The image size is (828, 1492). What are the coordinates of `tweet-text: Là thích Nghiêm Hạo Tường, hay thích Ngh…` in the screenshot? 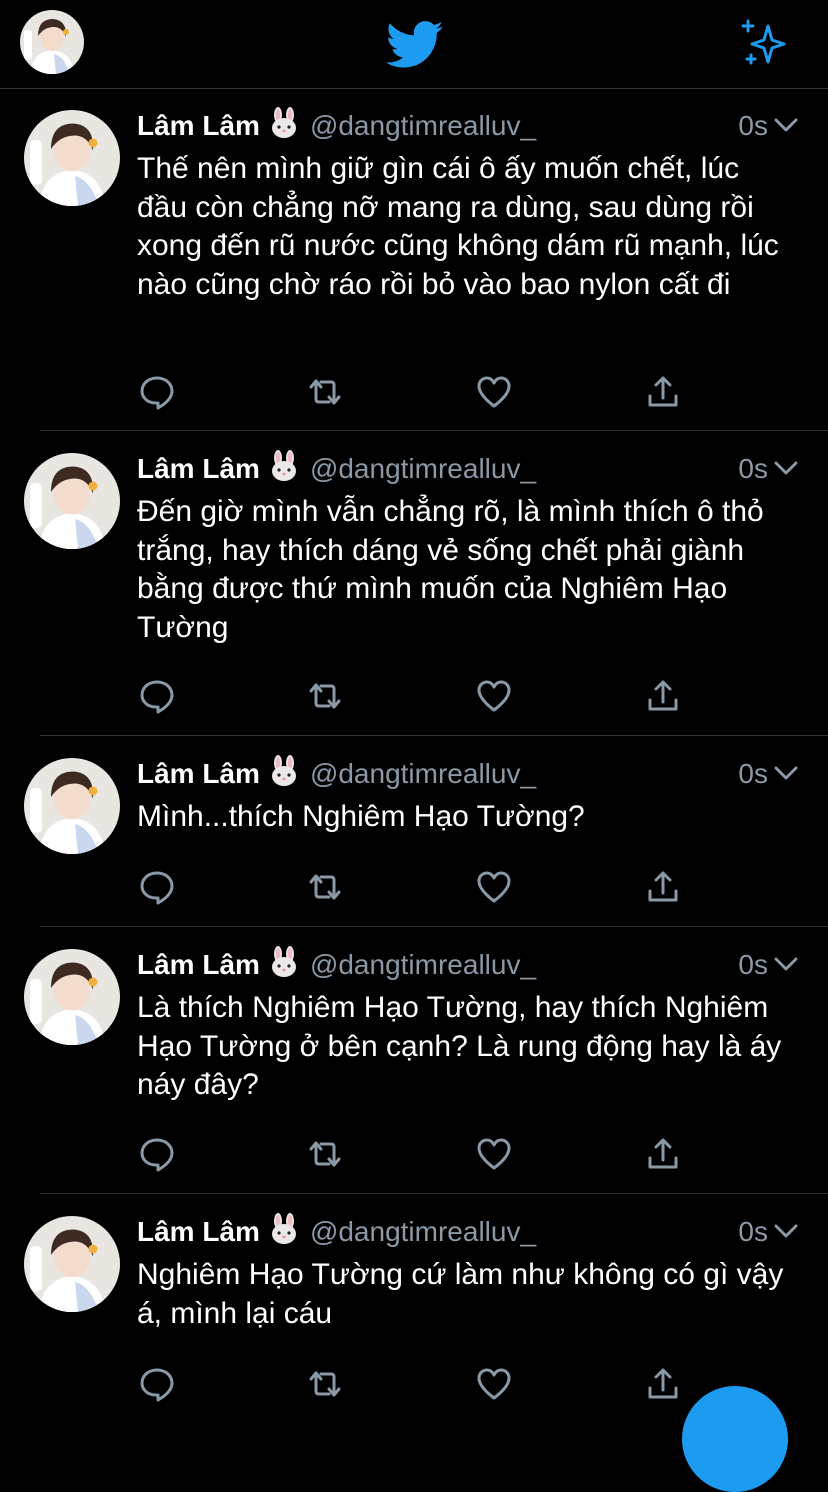 It's located at (459, 1046).